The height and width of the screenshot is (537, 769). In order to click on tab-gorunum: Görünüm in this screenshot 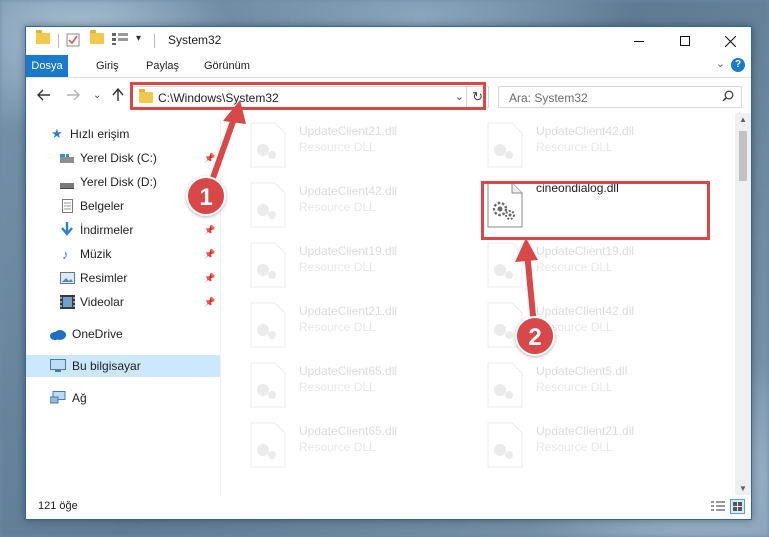, I will do `click(227, 66)`.